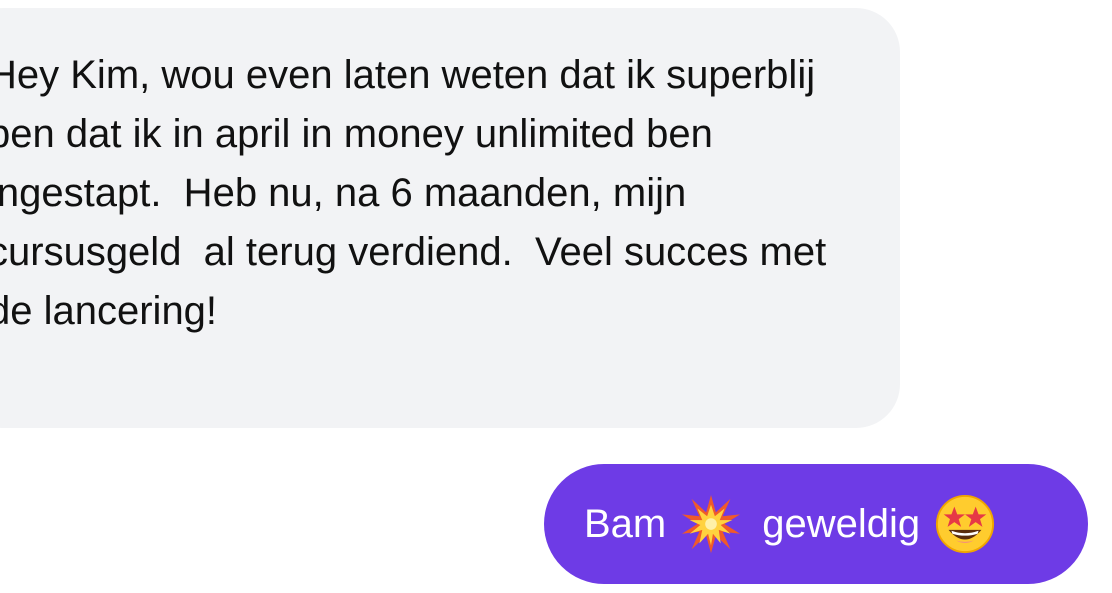  I want to click on outgoing-message-word: geweldig, so click(841, 524).